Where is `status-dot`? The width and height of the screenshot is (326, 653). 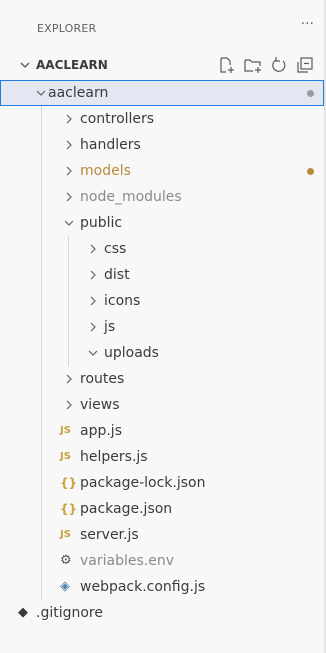 status-dot is located at coordinates (310, 93).